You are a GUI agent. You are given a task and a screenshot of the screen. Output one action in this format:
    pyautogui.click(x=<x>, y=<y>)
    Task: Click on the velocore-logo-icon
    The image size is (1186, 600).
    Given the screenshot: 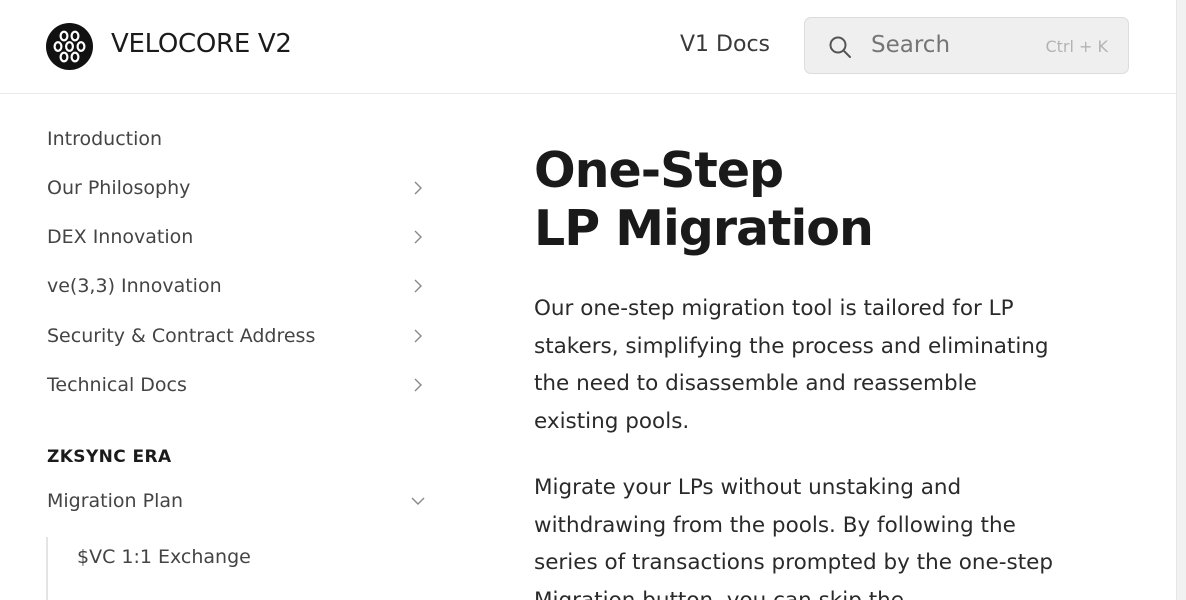 What is the action you would take?
    pyautogui.click(x=69, y=46)
    